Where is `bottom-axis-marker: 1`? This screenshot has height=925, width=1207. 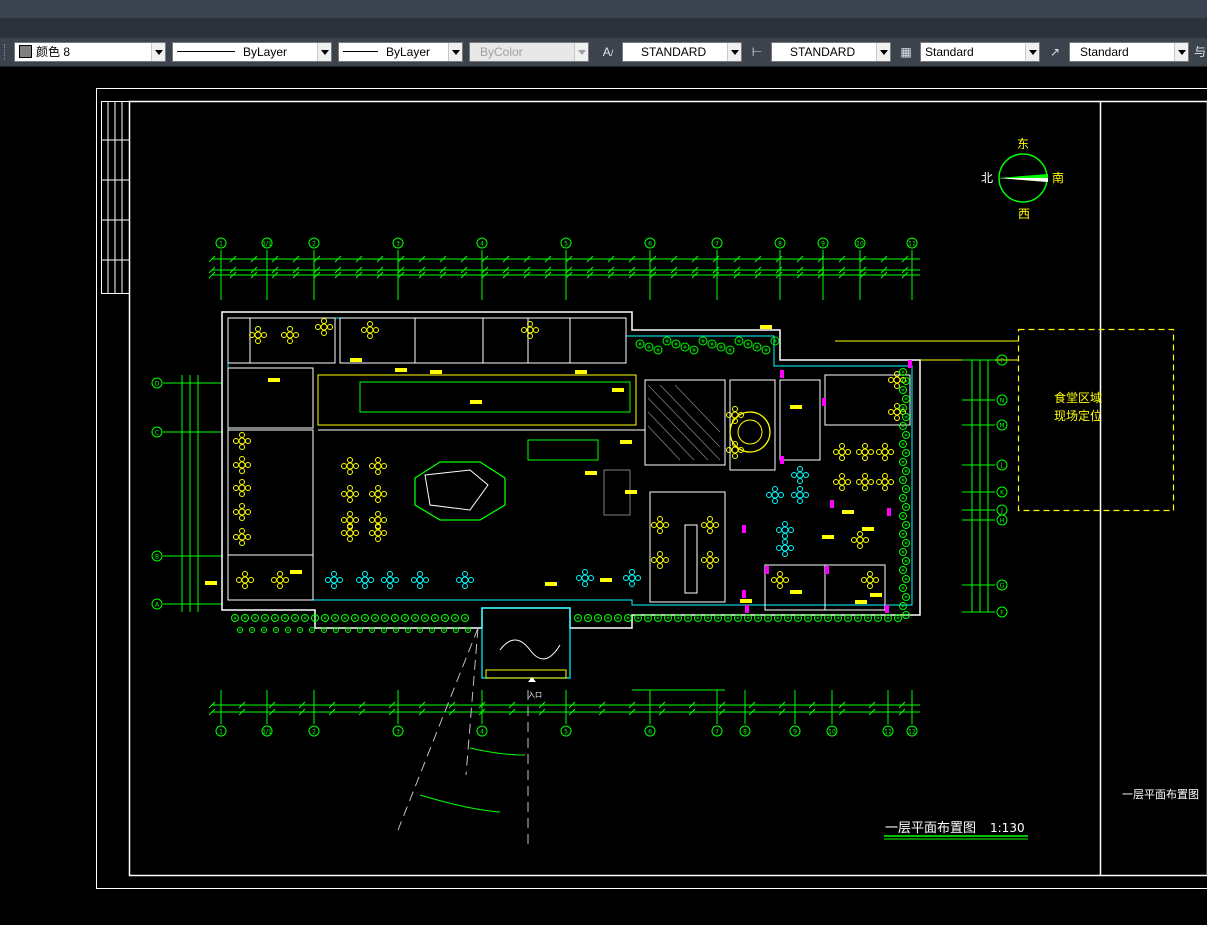
bottom-axis-marker: 1 is located at coordinates (221, 713).